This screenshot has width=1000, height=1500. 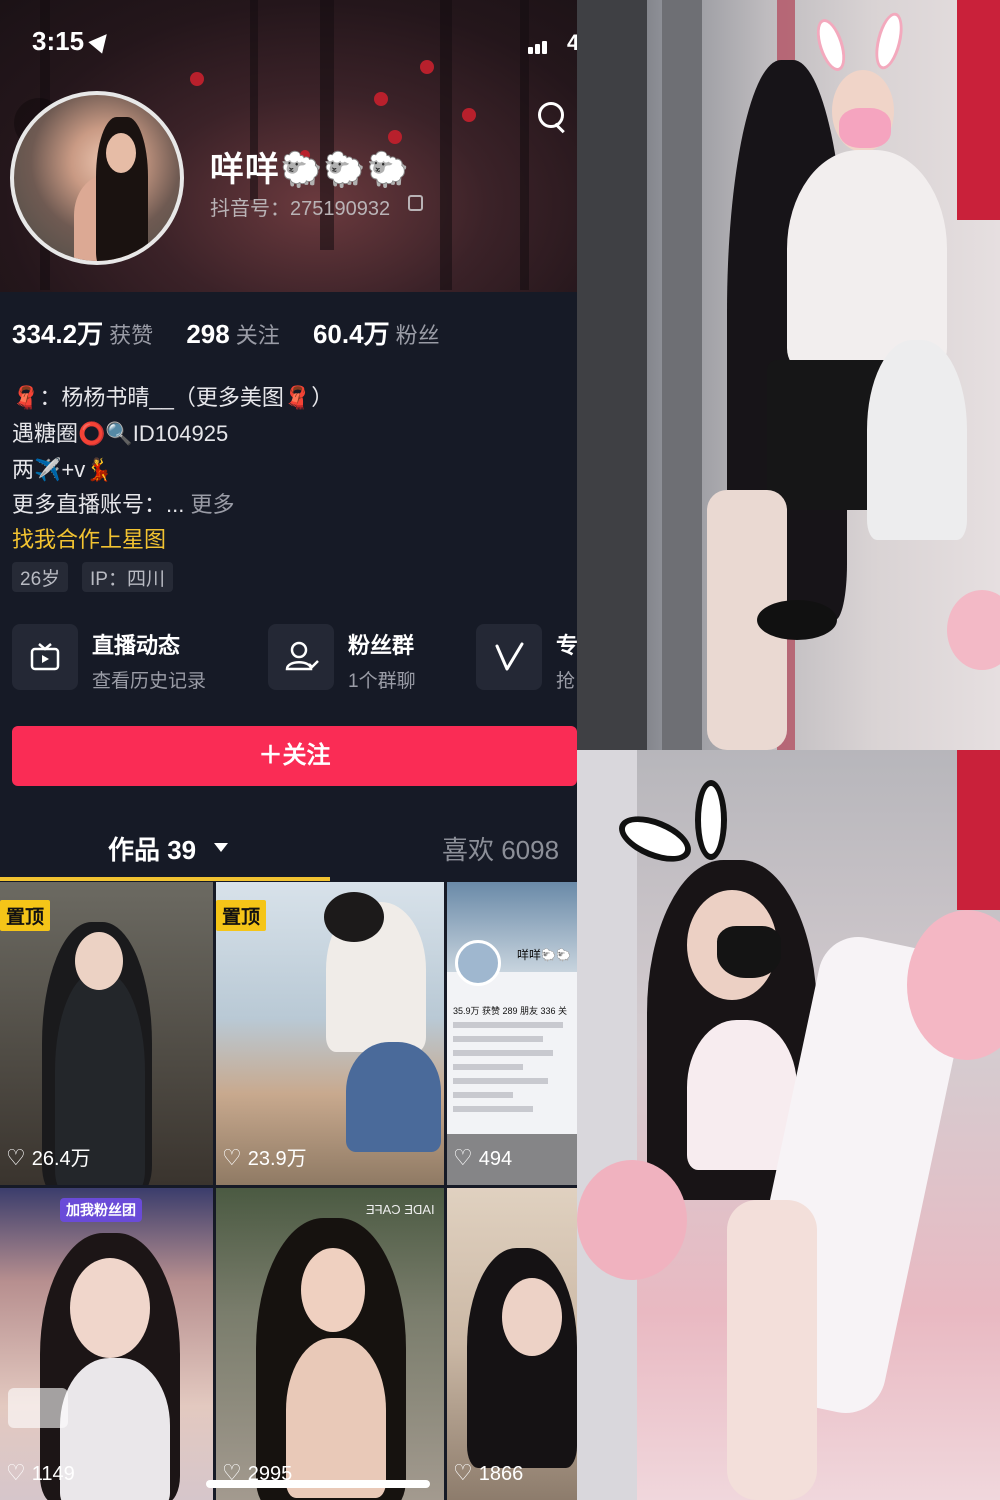 I want to click on video-thumbnail: 置顶 23.9万, so click(x=330, y=1033).